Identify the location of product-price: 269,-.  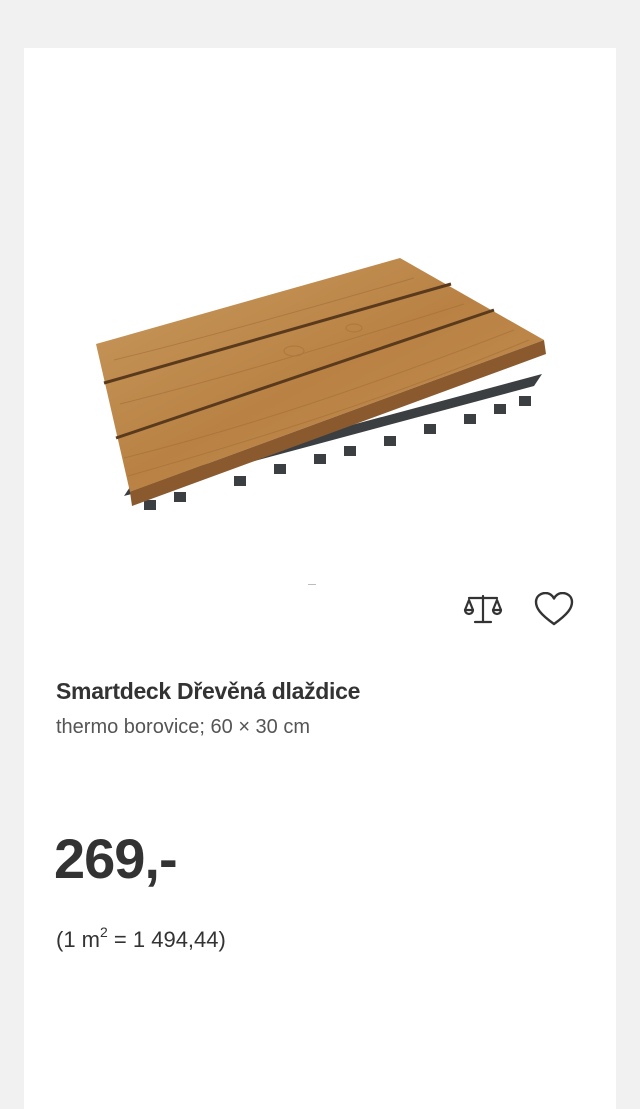
(116, 858).